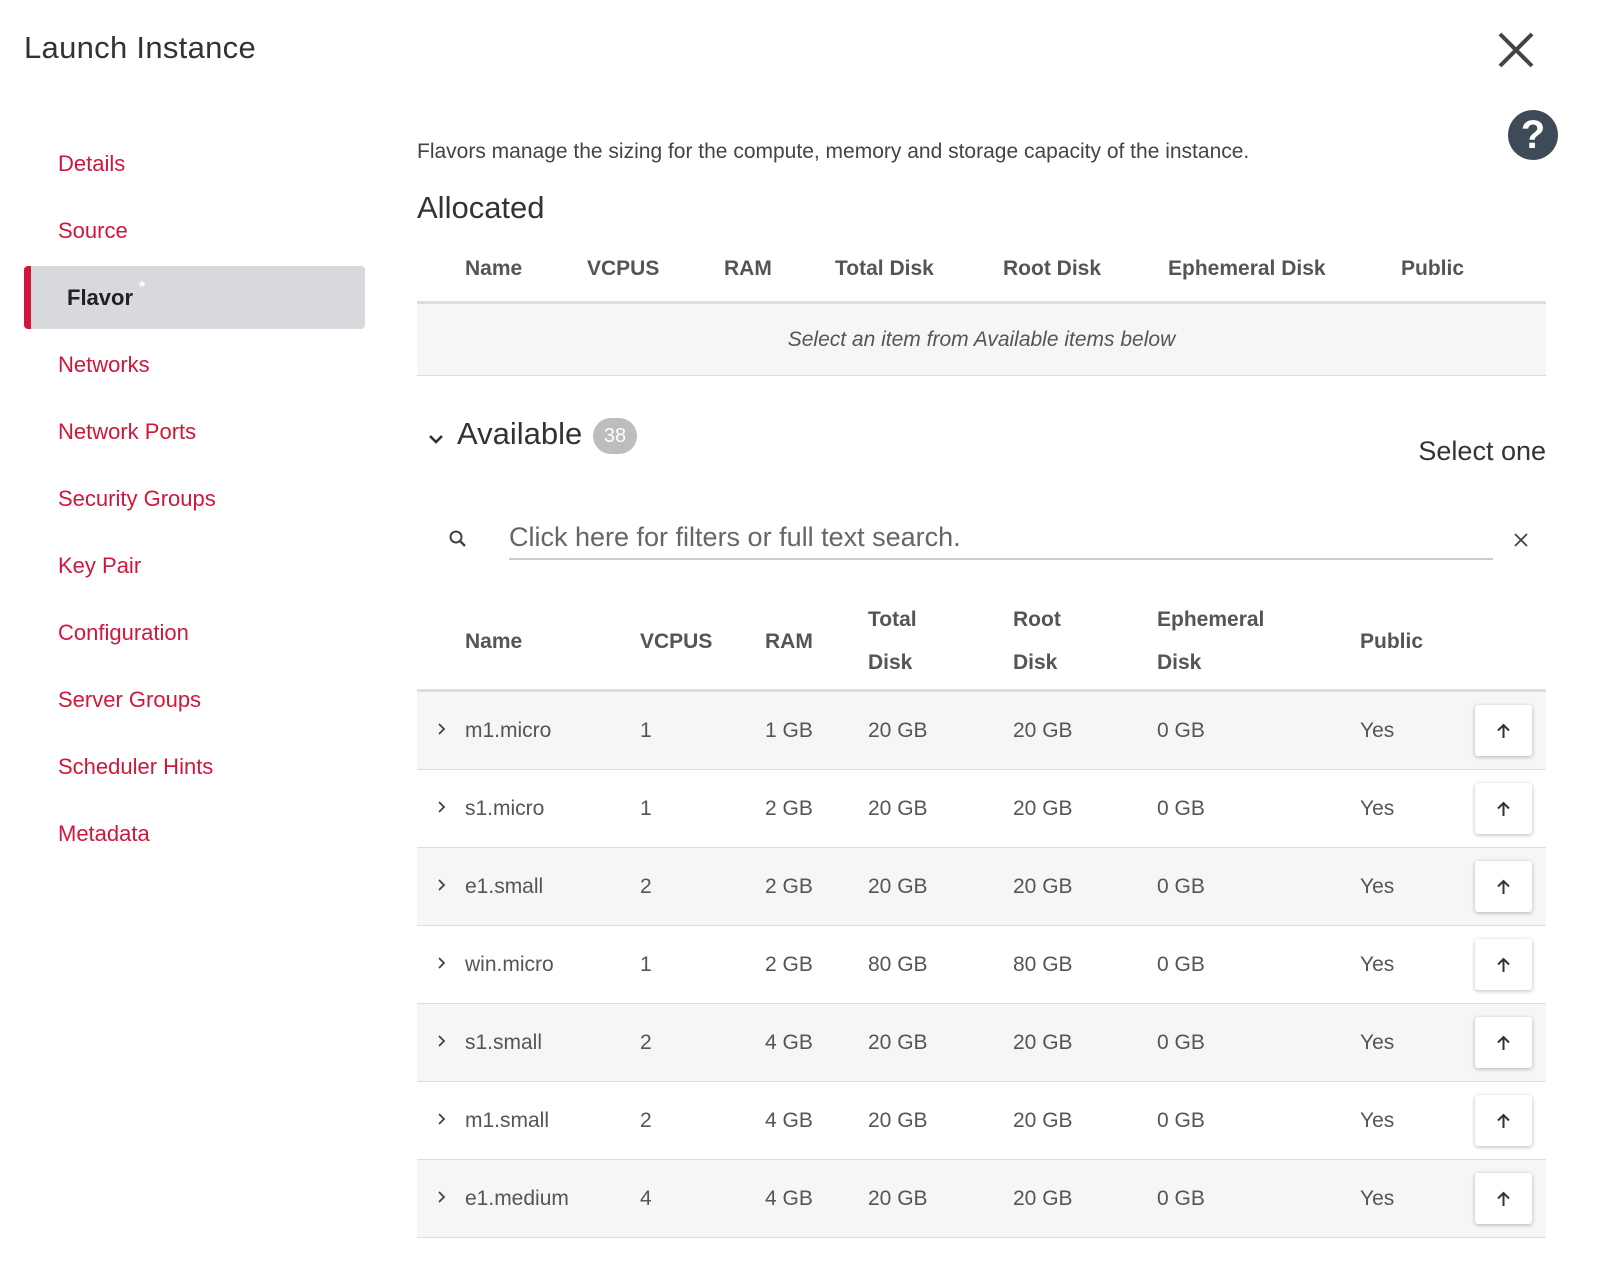 Image resolution: width=1609 pixels, height=1262 pixels. What do you see at coordinates (981, 809) in the screenshot?
I see `table-row: s1.micro 1 2 GB 20 GB 20 GB 0 GB Yes` at bounding box center [981, 809].